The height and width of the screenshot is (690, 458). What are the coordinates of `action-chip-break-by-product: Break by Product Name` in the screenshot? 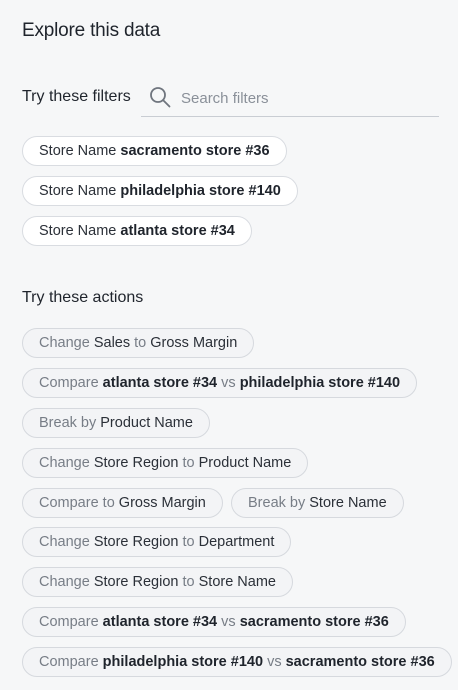 It's located at (116, 423).